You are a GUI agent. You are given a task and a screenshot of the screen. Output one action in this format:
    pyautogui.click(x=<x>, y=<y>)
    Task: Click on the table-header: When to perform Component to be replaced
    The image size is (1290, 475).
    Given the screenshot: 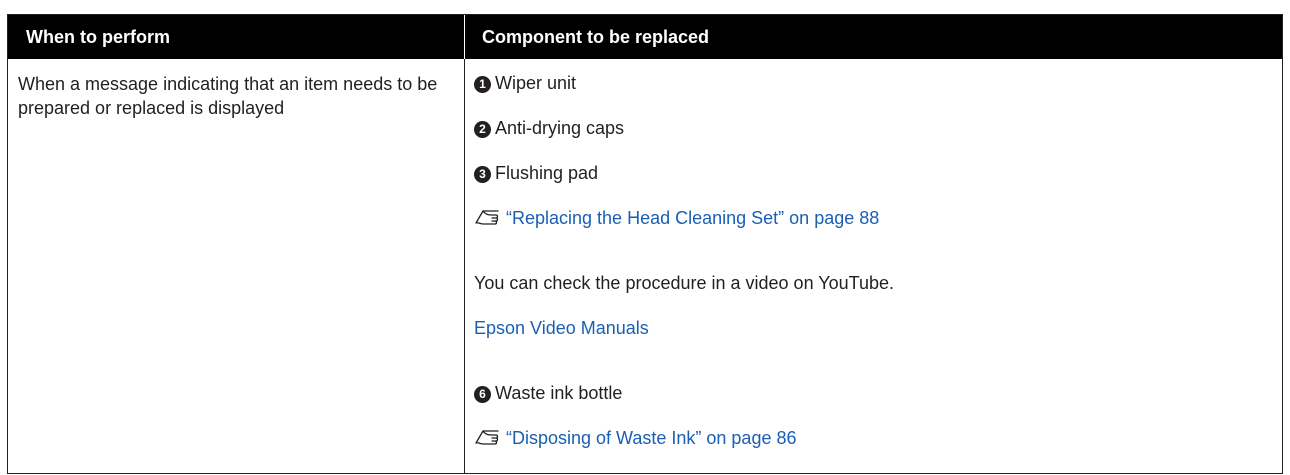 What is the action you would take?
    pyautogui.click(x=645, y=37)
    